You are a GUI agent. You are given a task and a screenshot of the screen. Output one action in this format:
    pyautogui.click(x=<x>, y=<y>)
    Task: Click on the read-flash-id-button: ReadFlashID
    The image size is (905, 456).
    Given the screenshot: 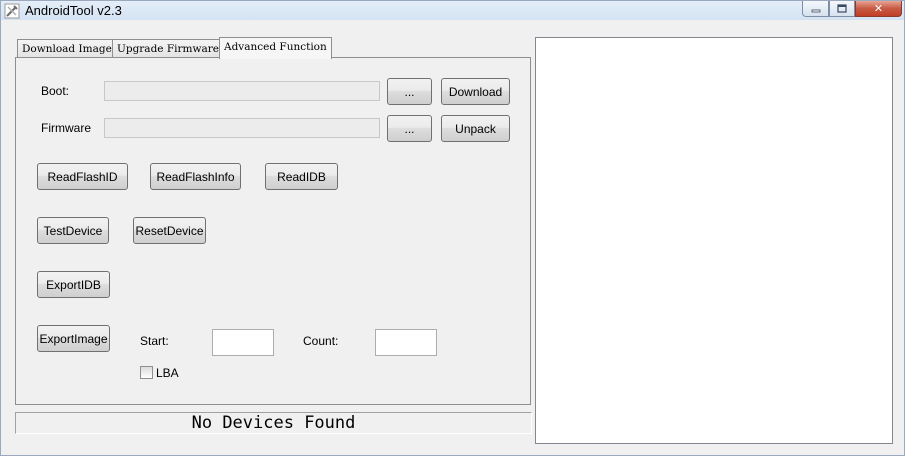 What is the action you would take?
    pyautogui.click(x=82, y=176)
    